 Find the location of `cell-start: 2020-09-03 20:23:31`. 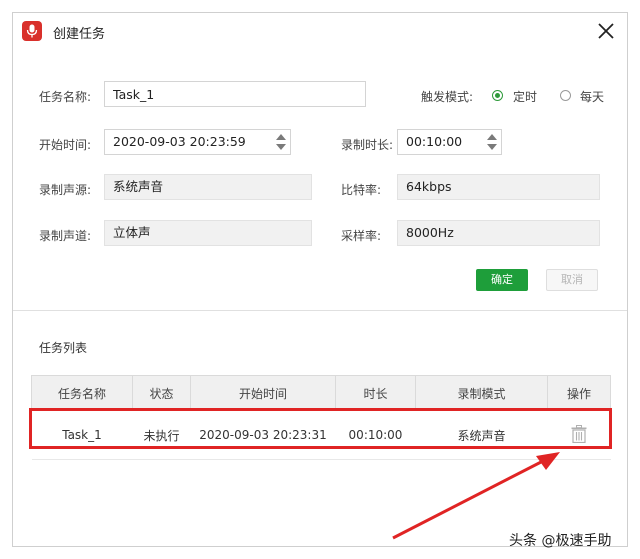

cell-start: 2020-09-03 20:23:31 is located at coordinates (263, 435).